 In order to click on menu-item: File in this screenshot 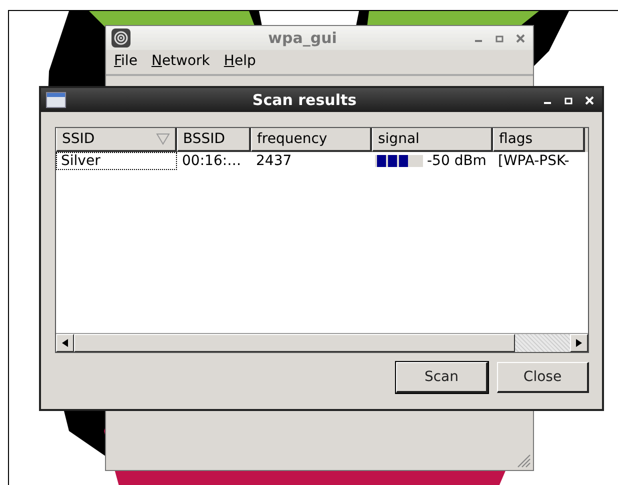, I will do `click(126, 62)`.